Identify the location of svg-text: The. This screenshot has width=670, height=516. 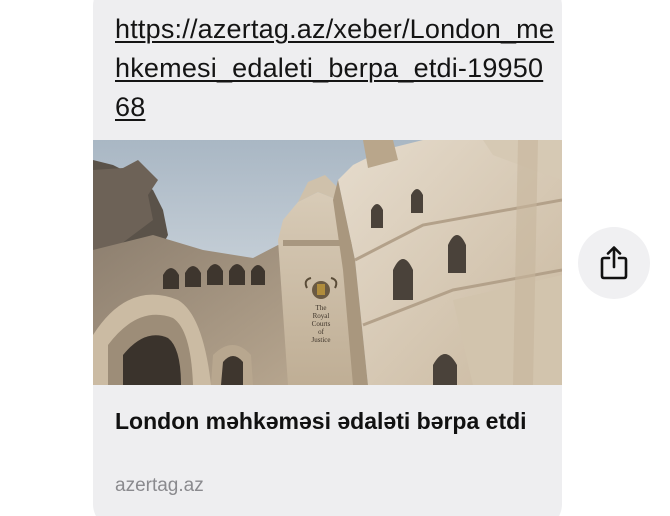
(321, 308).